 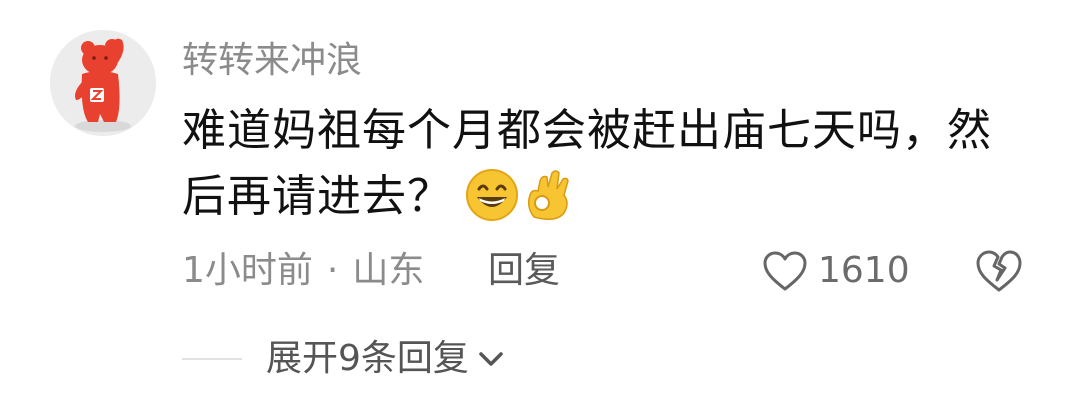 What do you see at coordinates (520, 193) in the screenshot?
I see `emoji-group` at bounding box center [520, 193].